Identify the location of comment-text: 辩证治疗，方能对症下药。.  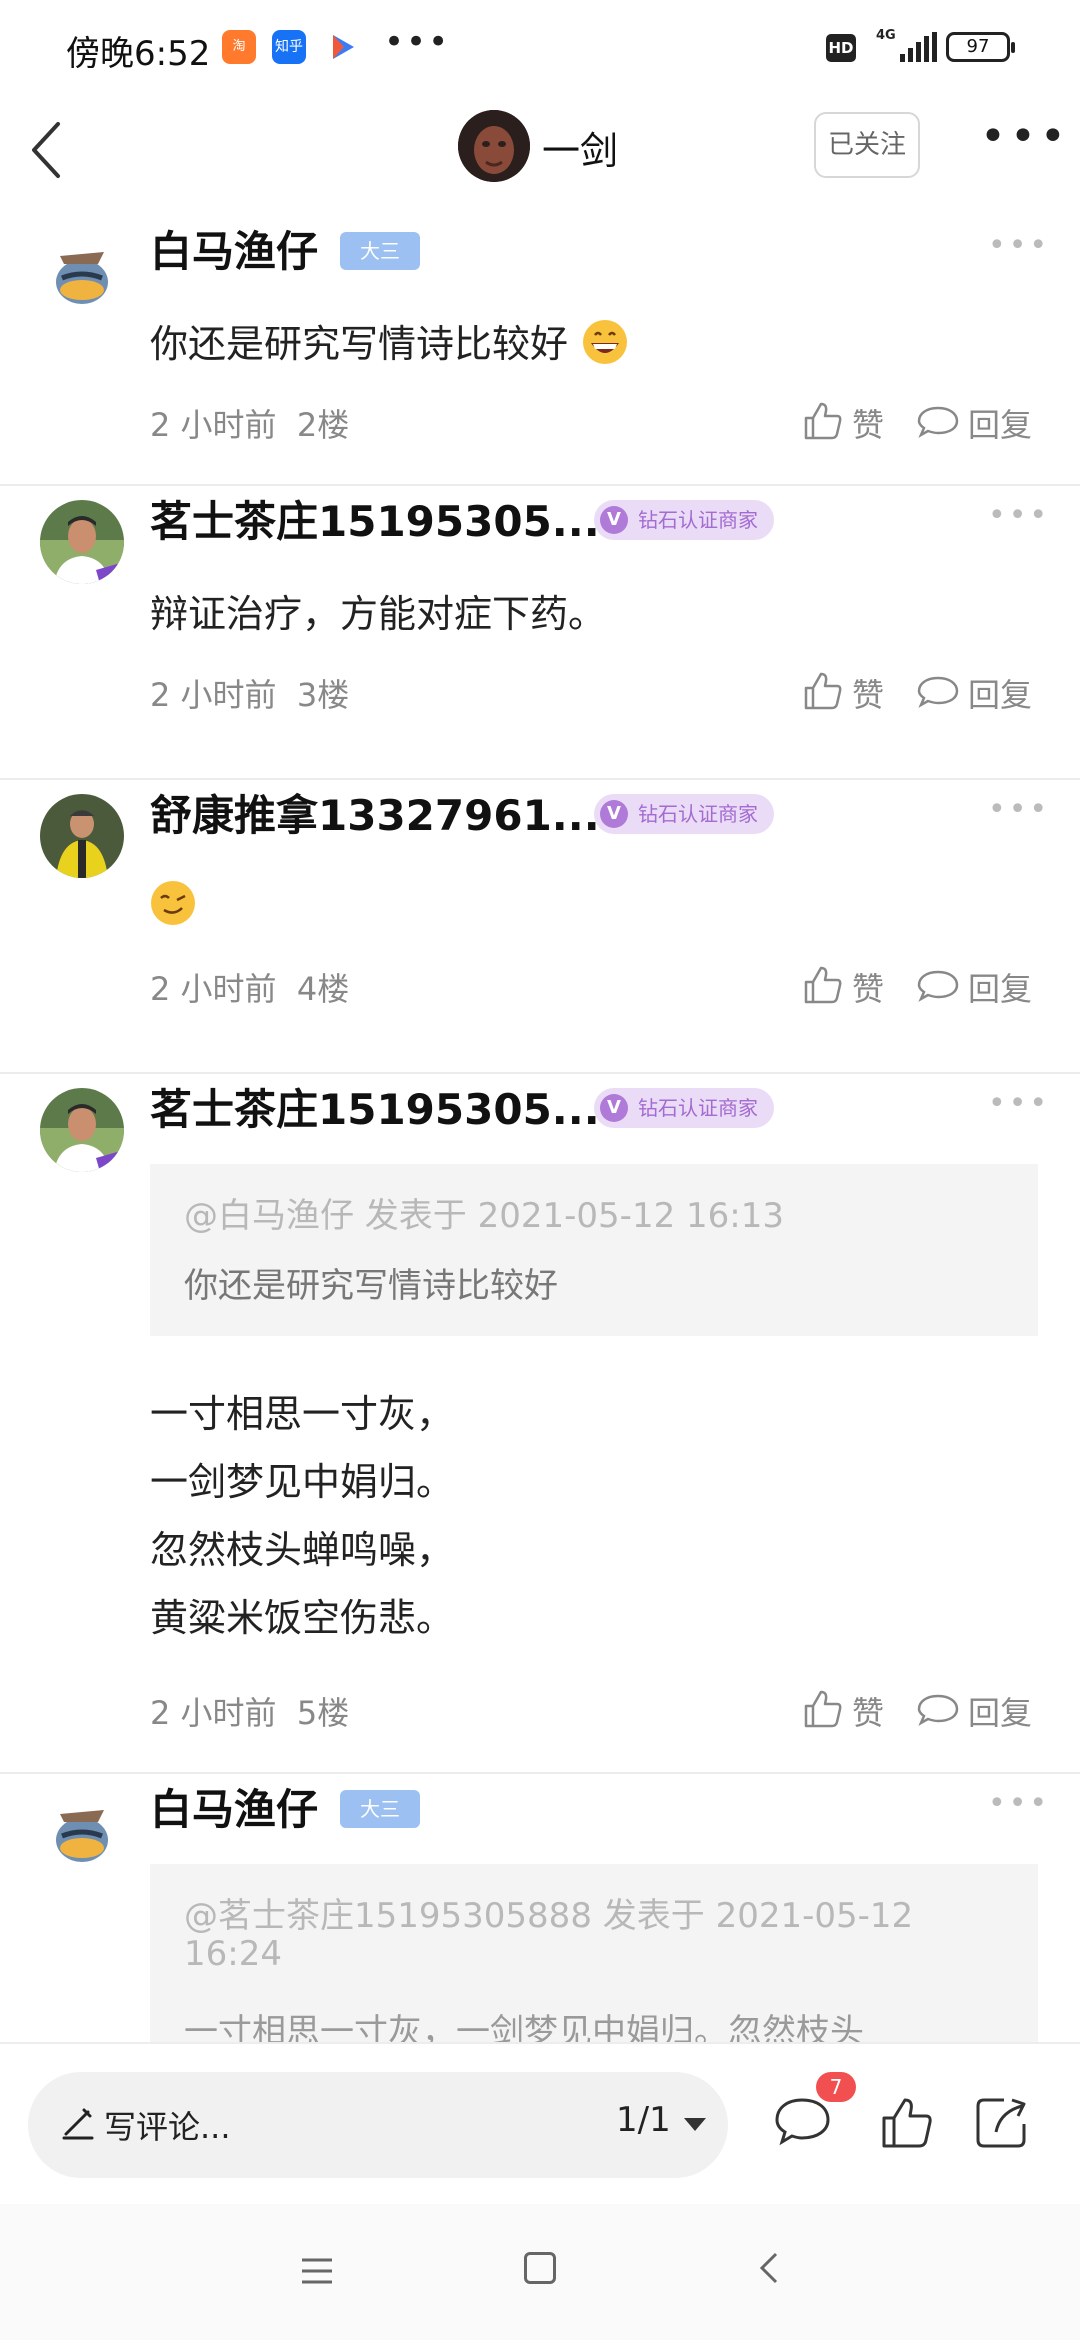
(378, 614).